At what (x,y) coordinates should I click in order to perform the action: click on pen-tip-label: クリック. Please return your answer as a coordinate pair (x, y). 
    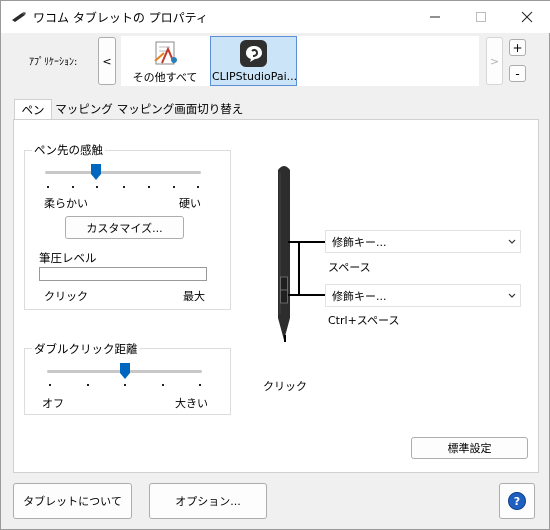
    Looking at the image, I should click on (285, 386).